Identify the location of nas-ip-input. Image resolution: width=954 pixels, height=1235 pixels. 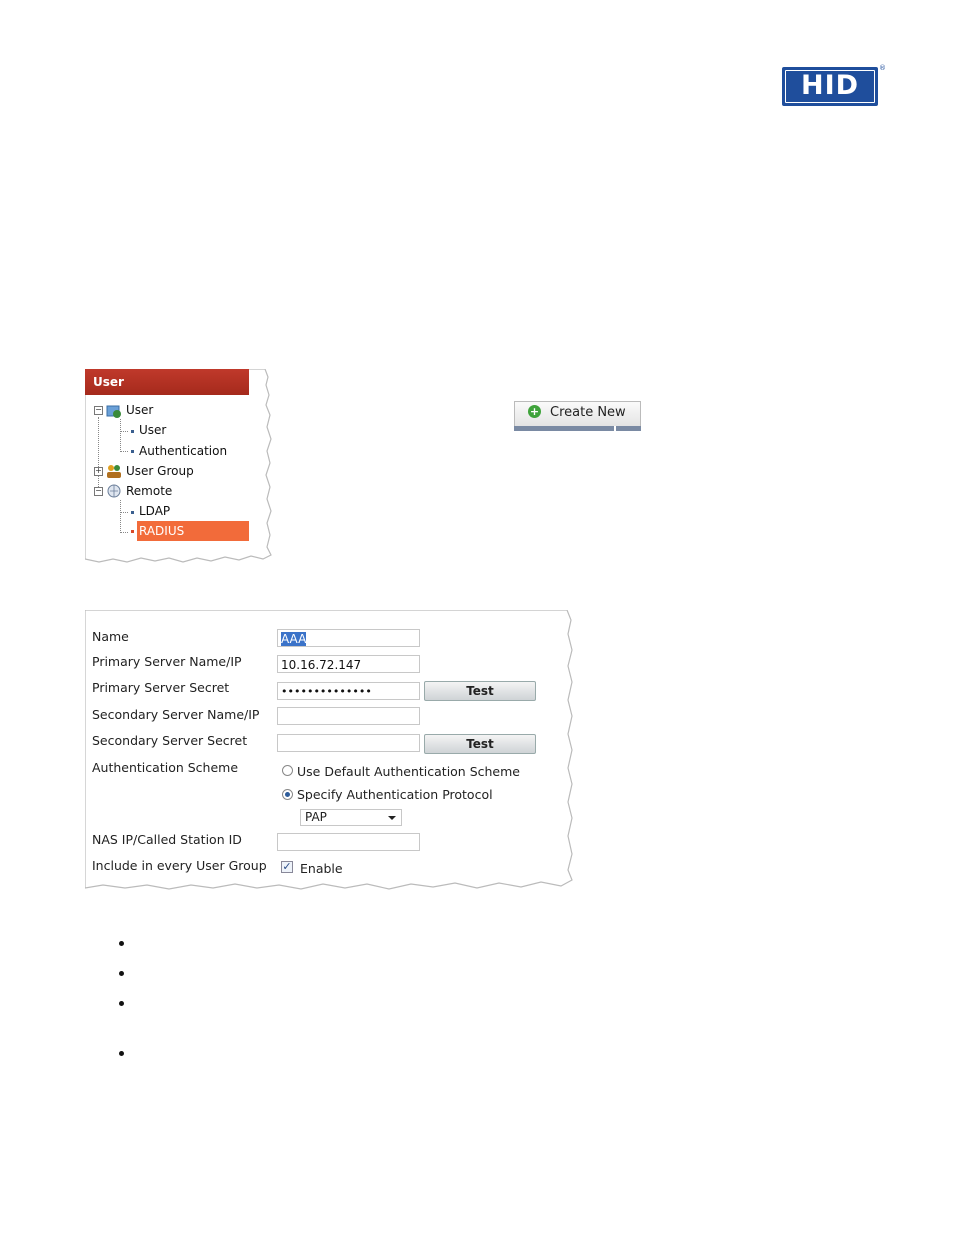
(348, 842).